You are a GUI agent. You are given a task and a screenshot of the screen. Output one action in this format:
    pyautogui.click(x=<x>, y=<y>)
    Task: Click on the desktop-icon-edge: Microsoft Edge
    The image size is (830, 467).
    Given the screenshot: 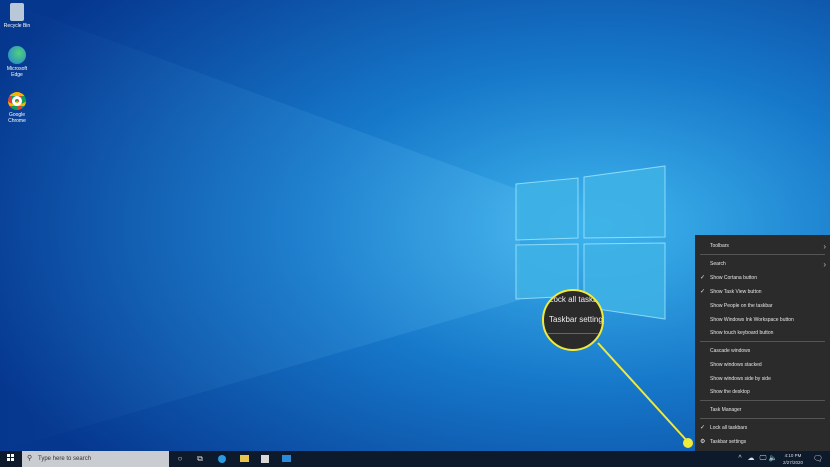 What is the action you would take?
    pyautogui.click(x=17, y=62)
    